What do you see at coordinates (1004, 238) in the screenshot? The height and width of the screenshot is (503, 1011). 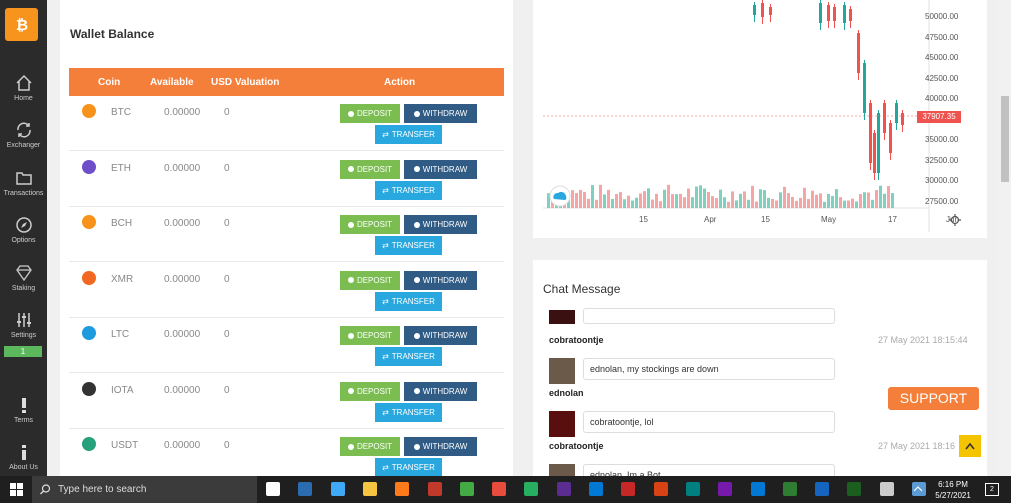 I see `page-scrollbar` at bounding box center [1004, 238].